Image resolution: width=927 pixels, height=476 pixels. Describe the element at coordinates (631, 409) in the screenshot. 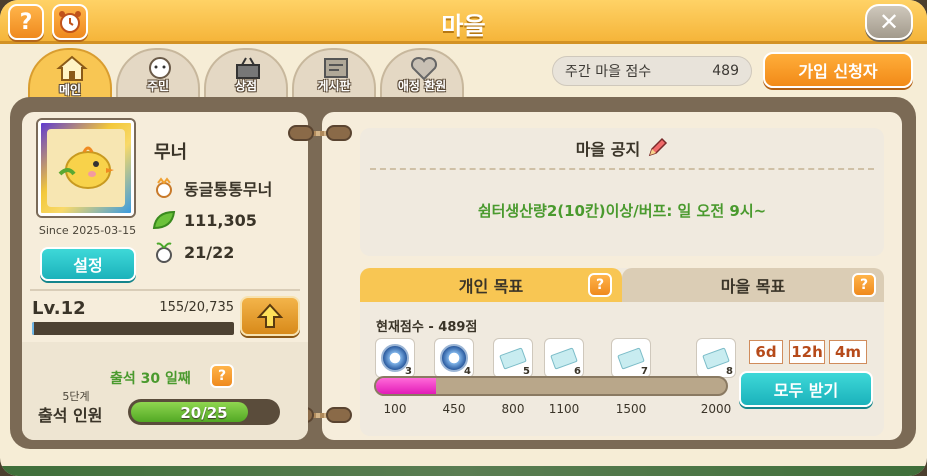

I see `goal-tick: 1500` at that location.